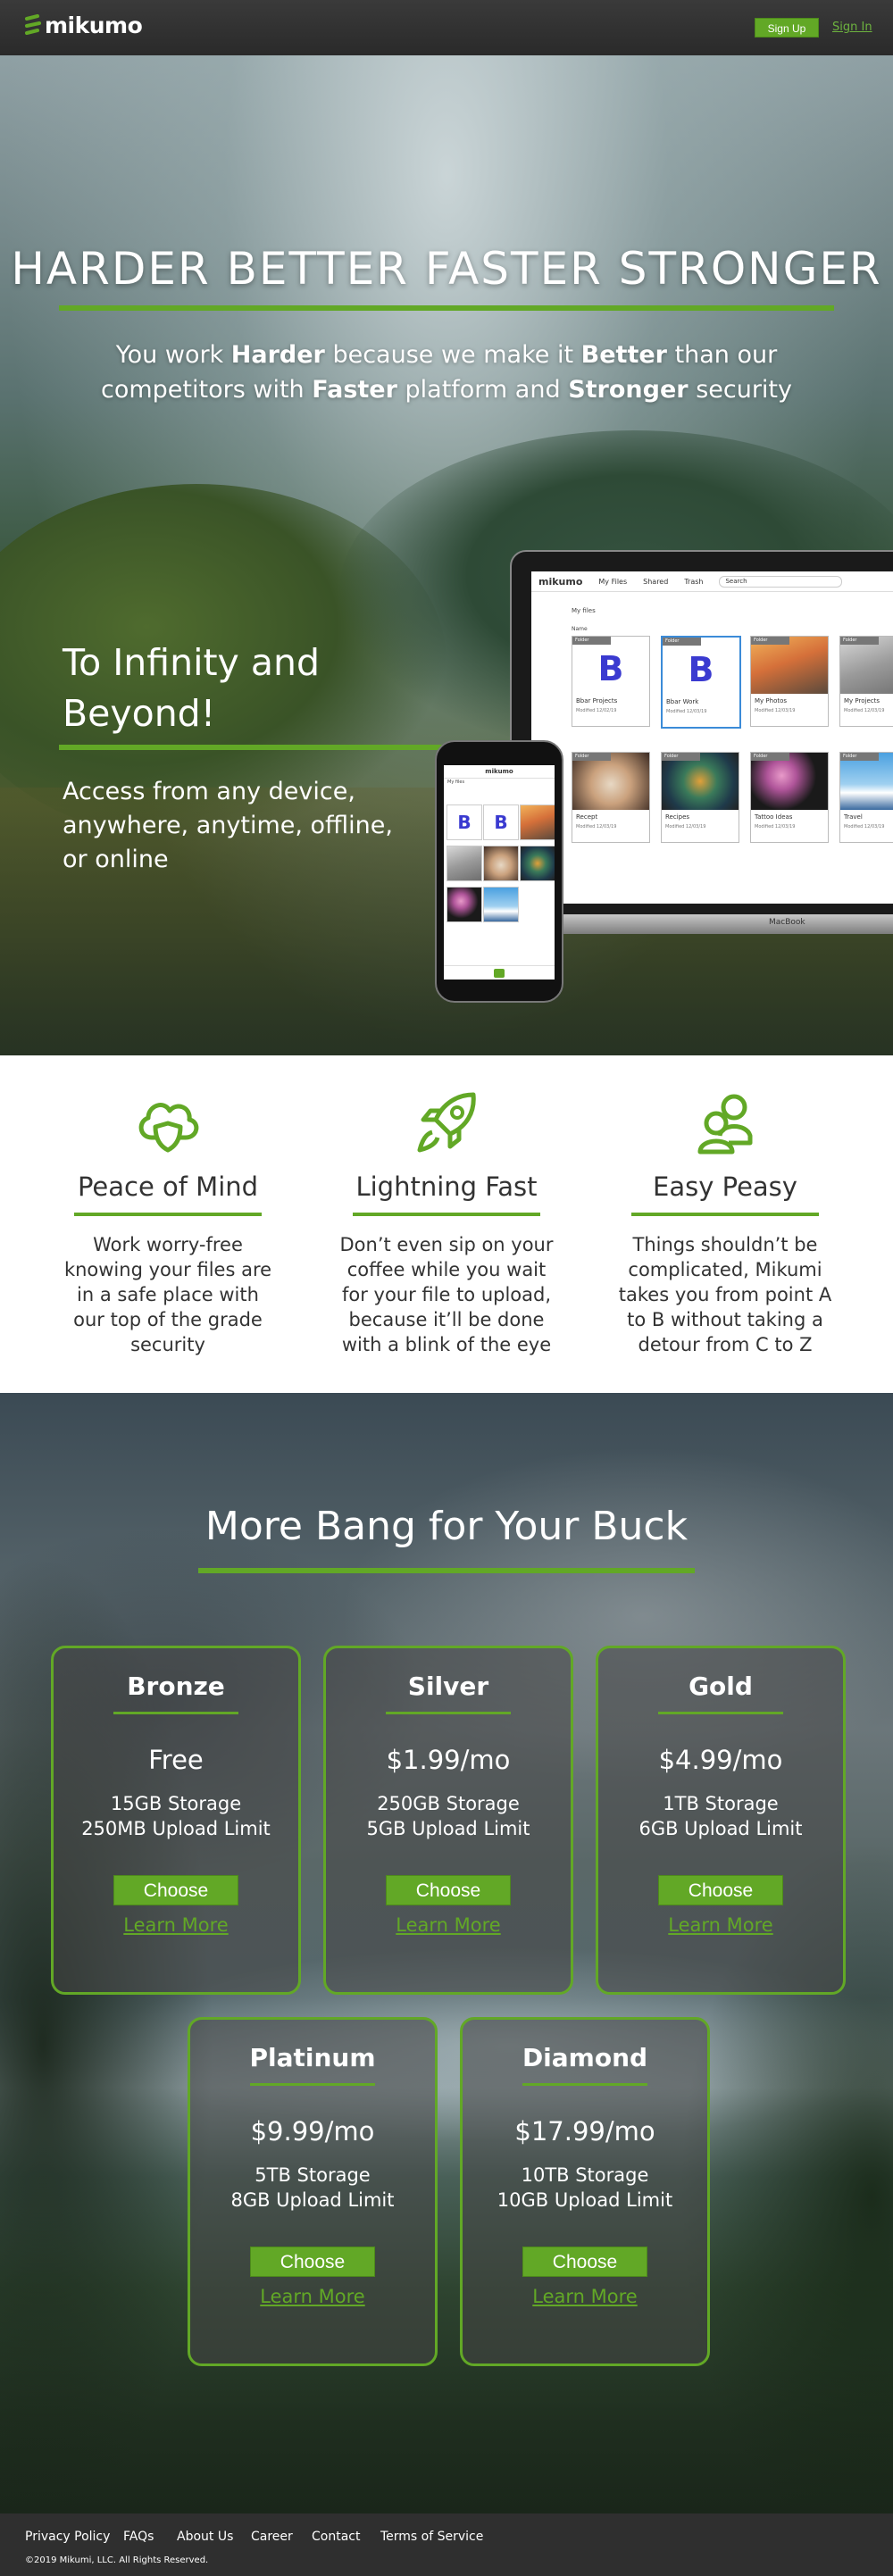 The height and width of the screenshot is (2576, 893). I want to click on app-menu-trash: Trash, so click(693, 582).